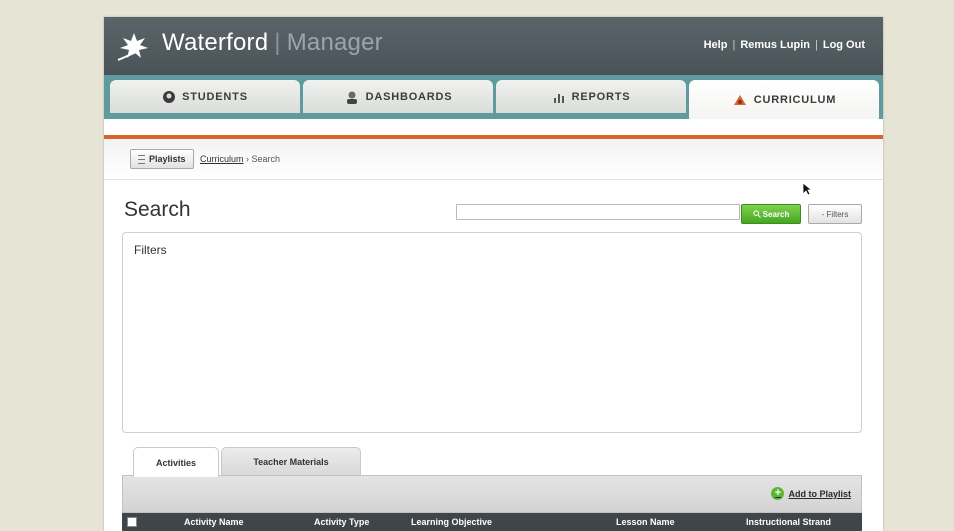 The image size is (954, 531). Describe the element at coordinates (341, 522) in the screenshot. I see `column-activity-type: Activity Type` at that location.